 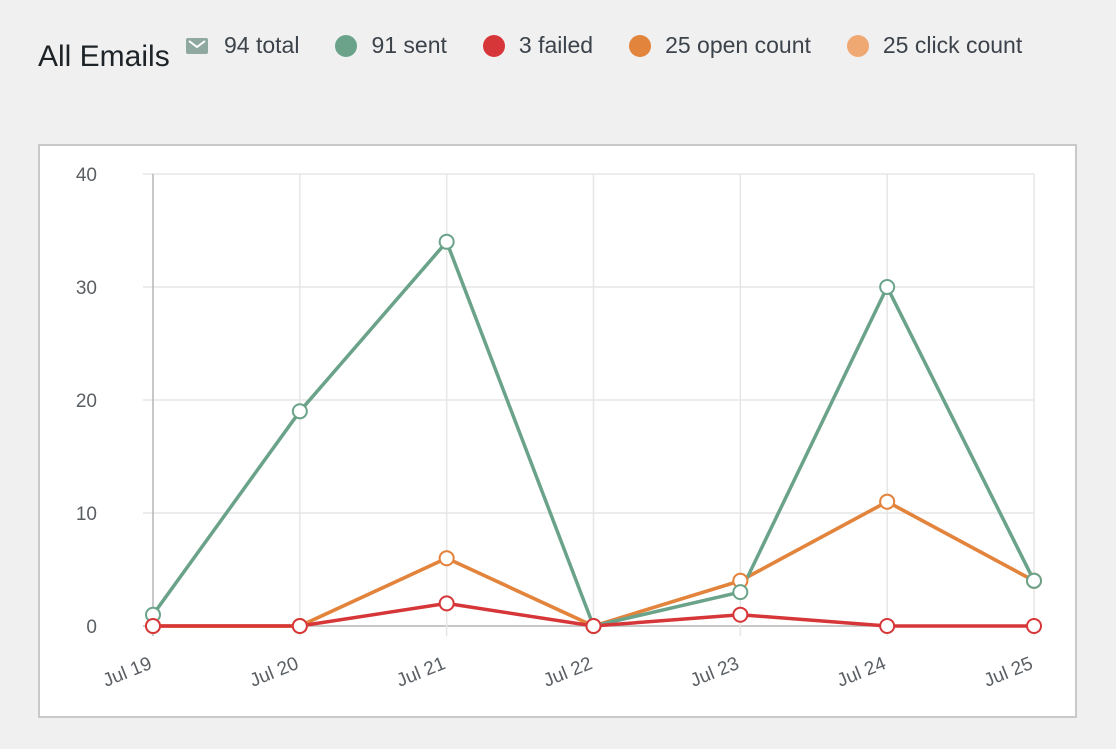 What do you see at coordinates (857, 45) in the screenshot?
I see `click-count-dot-icon` at bounding box center [857, 45].